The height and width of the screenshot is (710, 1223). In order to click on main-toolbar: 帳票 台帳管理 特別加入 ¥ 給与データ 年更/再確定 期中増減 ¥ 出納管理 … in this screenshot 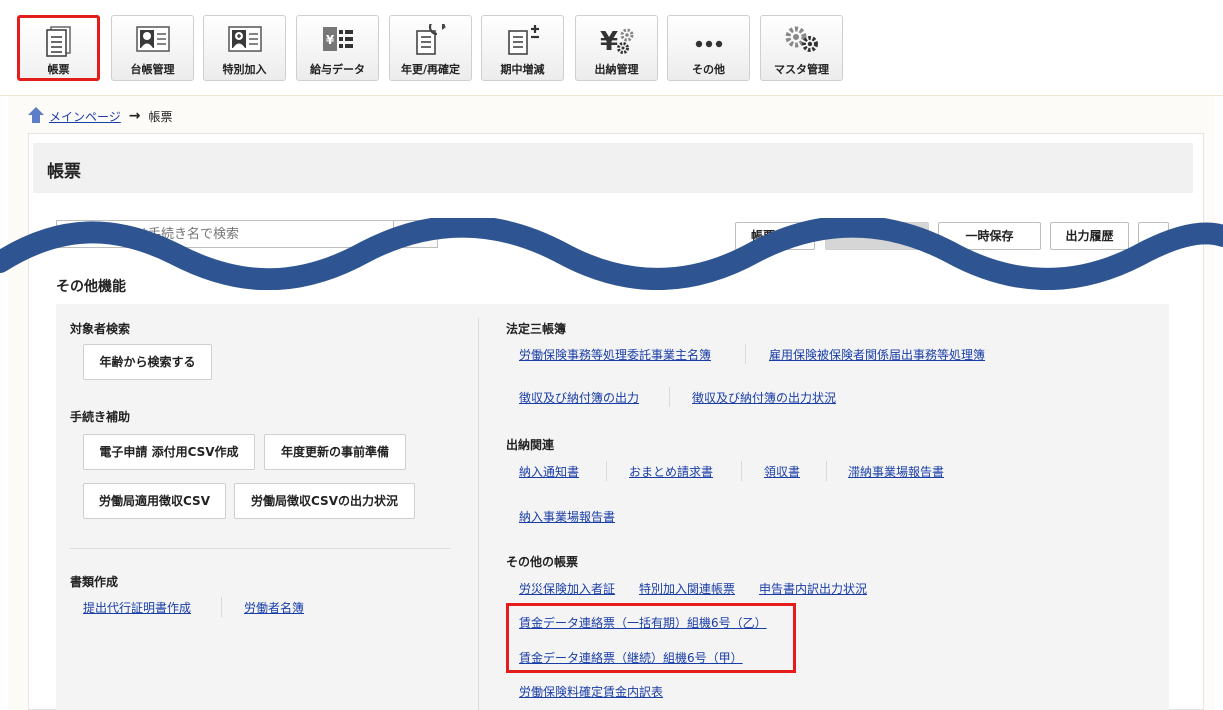, I will do `click(611, 48)`.